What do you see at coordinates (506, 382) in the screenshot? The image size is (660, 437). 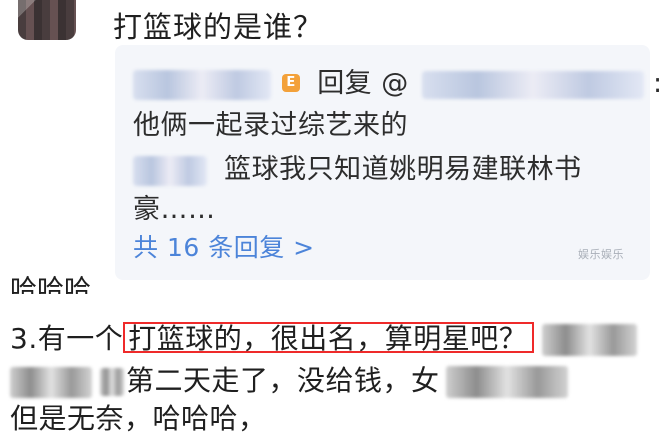 I see `blurred-text-end` at bounding box center [506, 382].